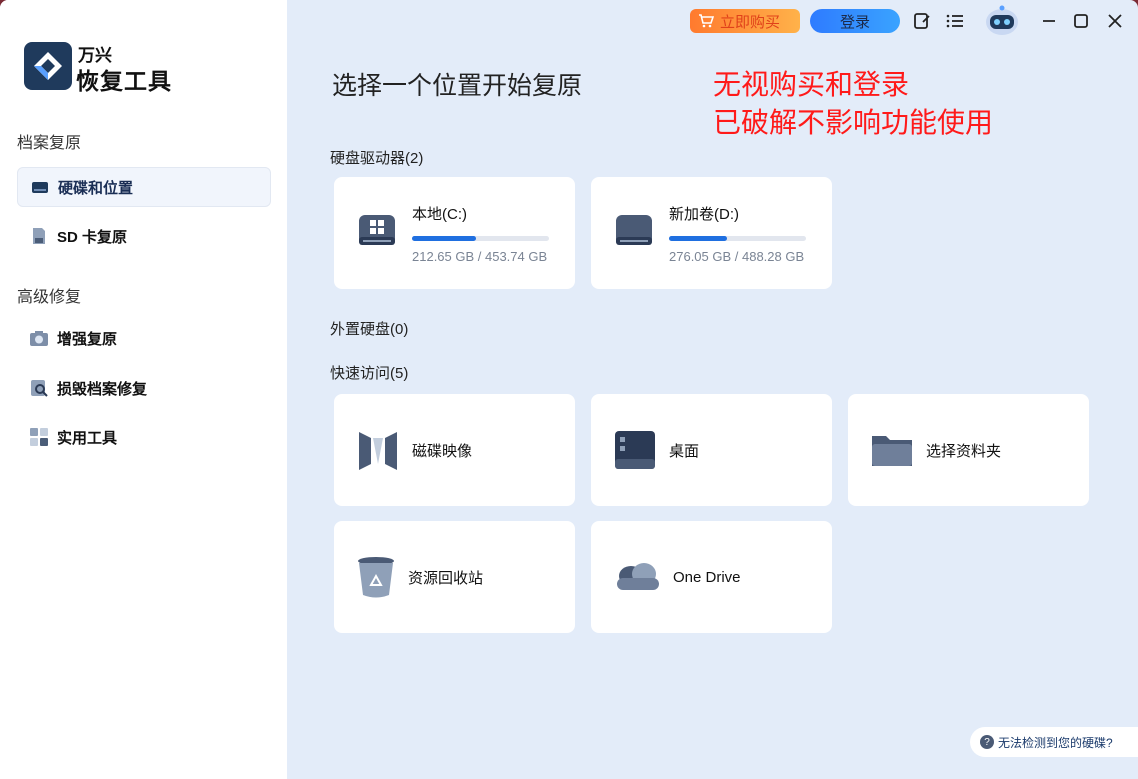  What do you see at coordinates (48, 66) in the screenshot?
I see `app-logo-icon` at bounding box center [48, 66].